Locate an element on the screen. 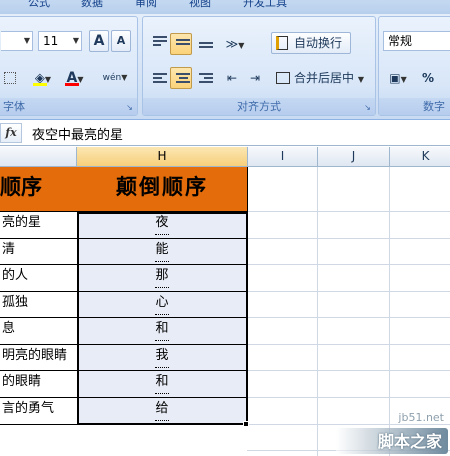 This screenshot has height=456, width=450. cell-g-row: 清 is located at coordinates (39, 252).